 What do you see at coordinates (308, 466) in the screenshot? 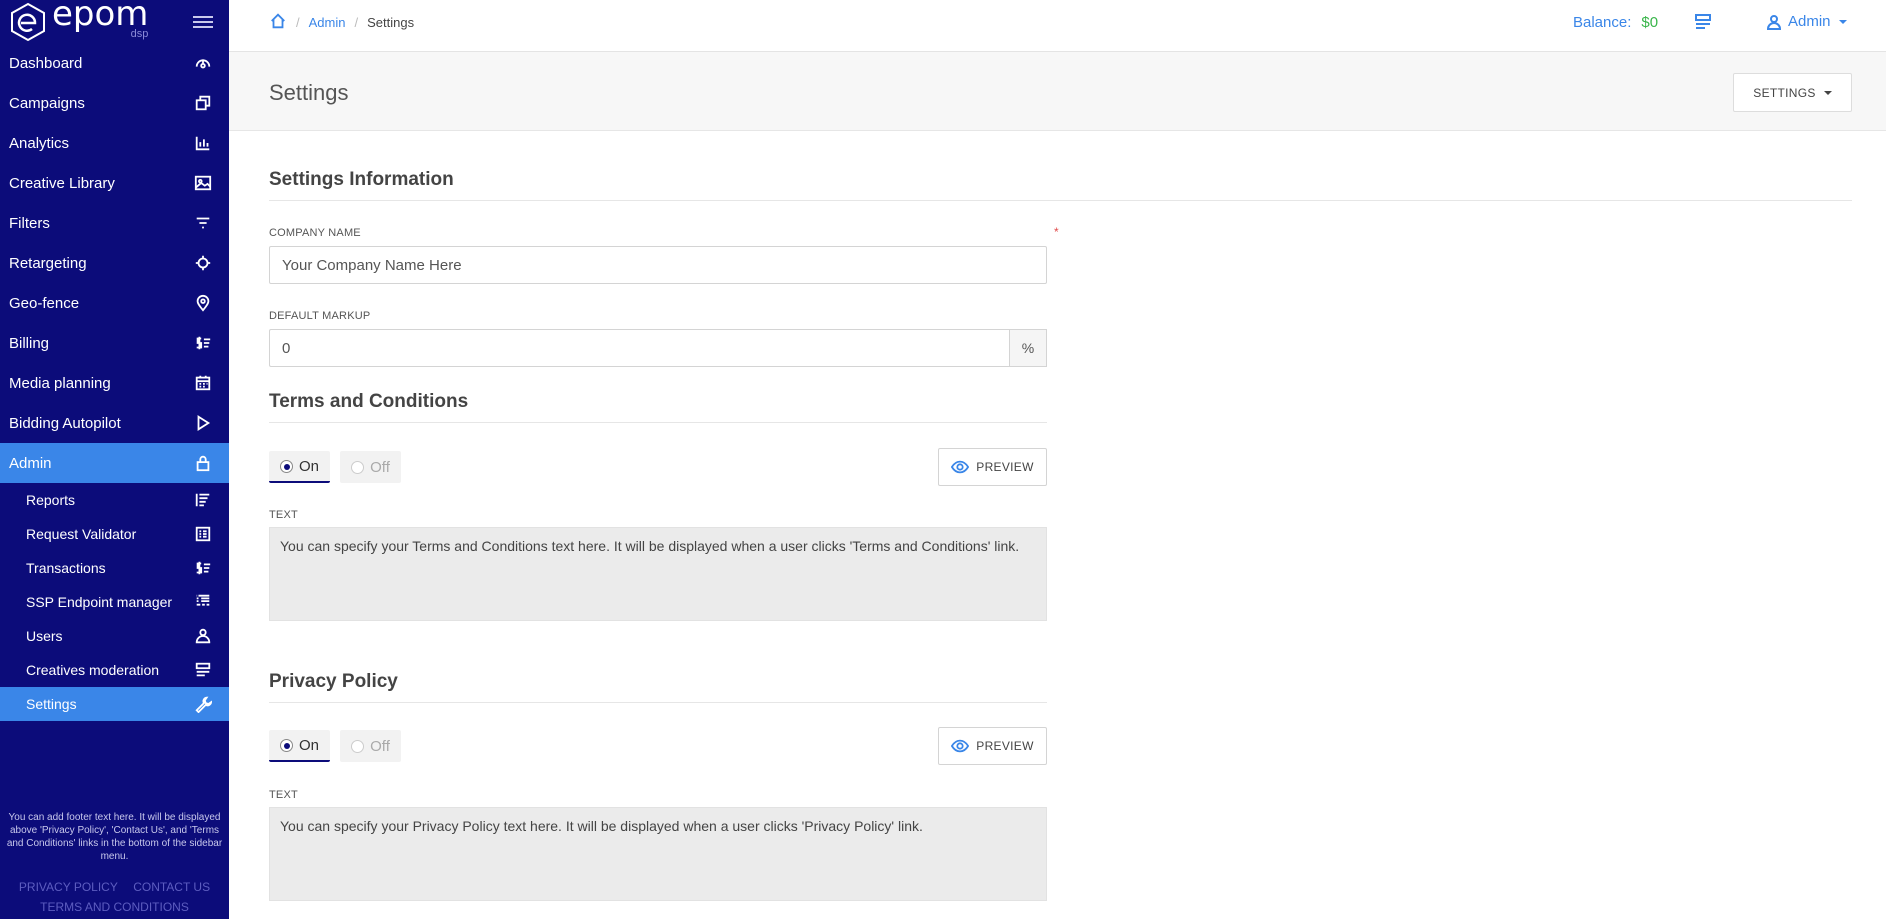
I see `terms-on-label: On` at bounding box center [308, 466].